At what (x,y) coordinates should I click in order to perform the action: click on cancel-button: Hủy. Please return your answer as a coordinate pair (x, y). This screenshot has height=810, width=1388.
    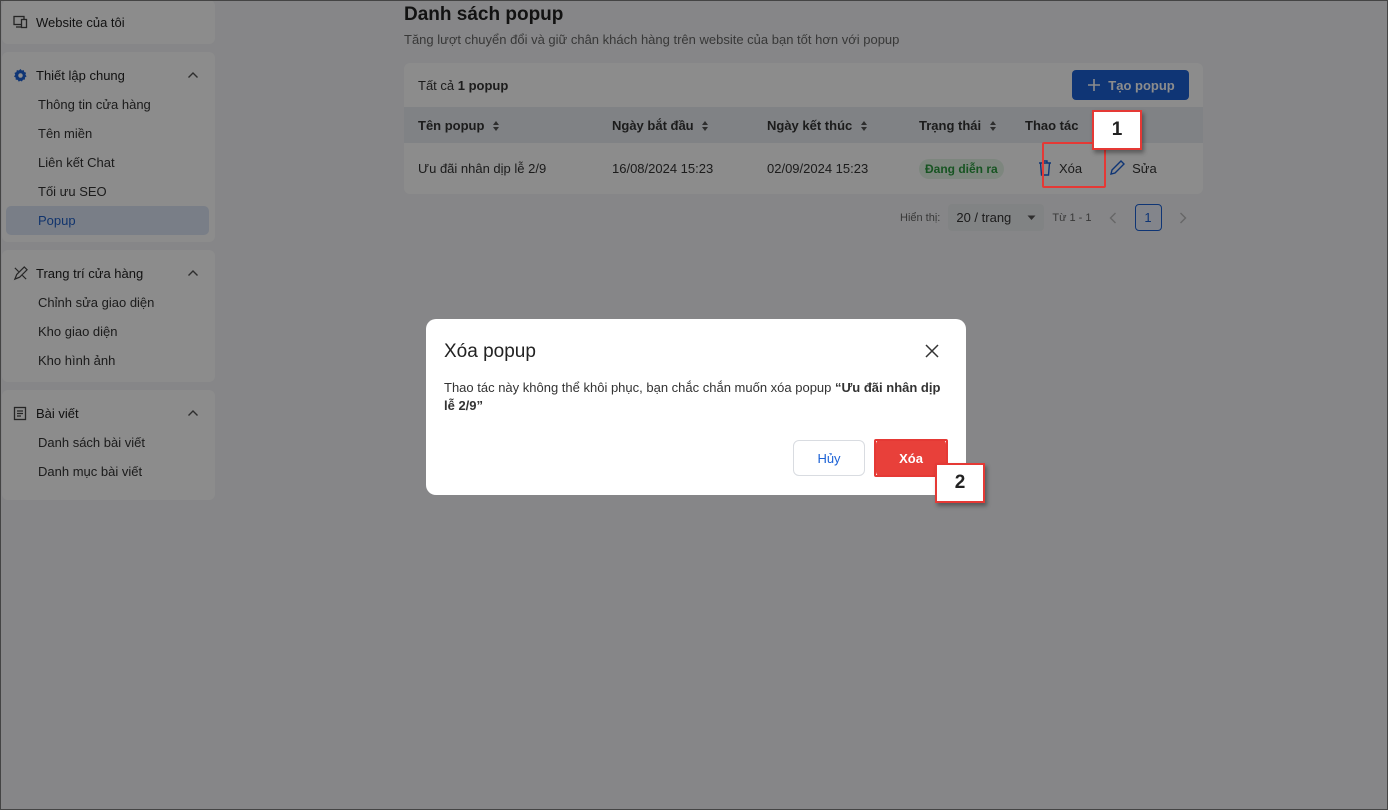
    Looking at the image, I should click on (829, 458).